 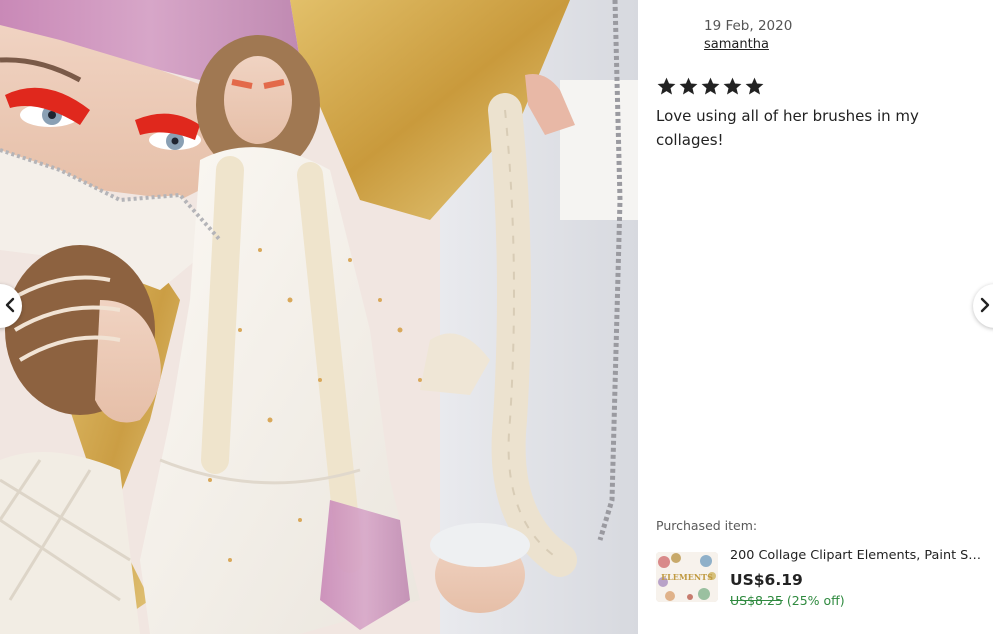 I want to click on price-discount-line: US$8.25 (25% off), so click(x=787, y=600).